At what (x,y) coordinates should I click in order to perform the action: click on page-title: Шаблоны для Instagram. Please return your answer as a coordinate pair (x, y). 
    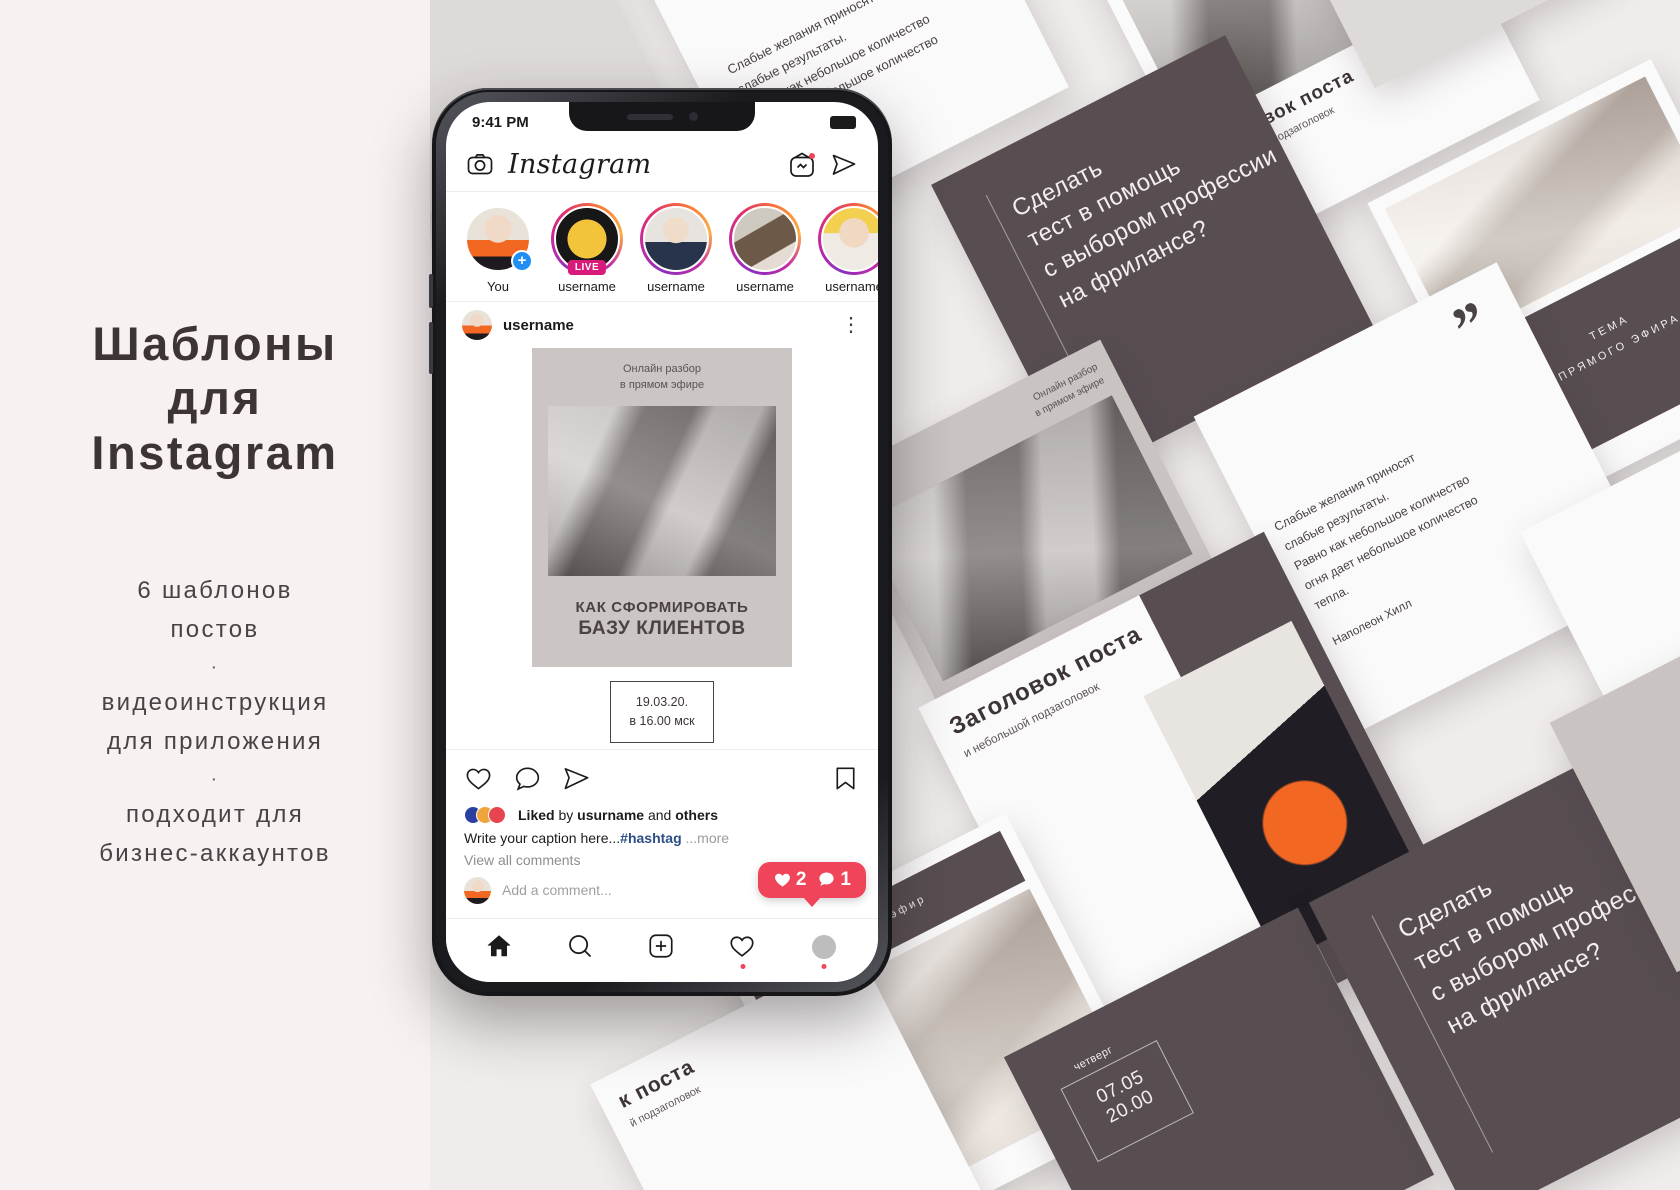
    Looking at the image, I should click on (214, 399).